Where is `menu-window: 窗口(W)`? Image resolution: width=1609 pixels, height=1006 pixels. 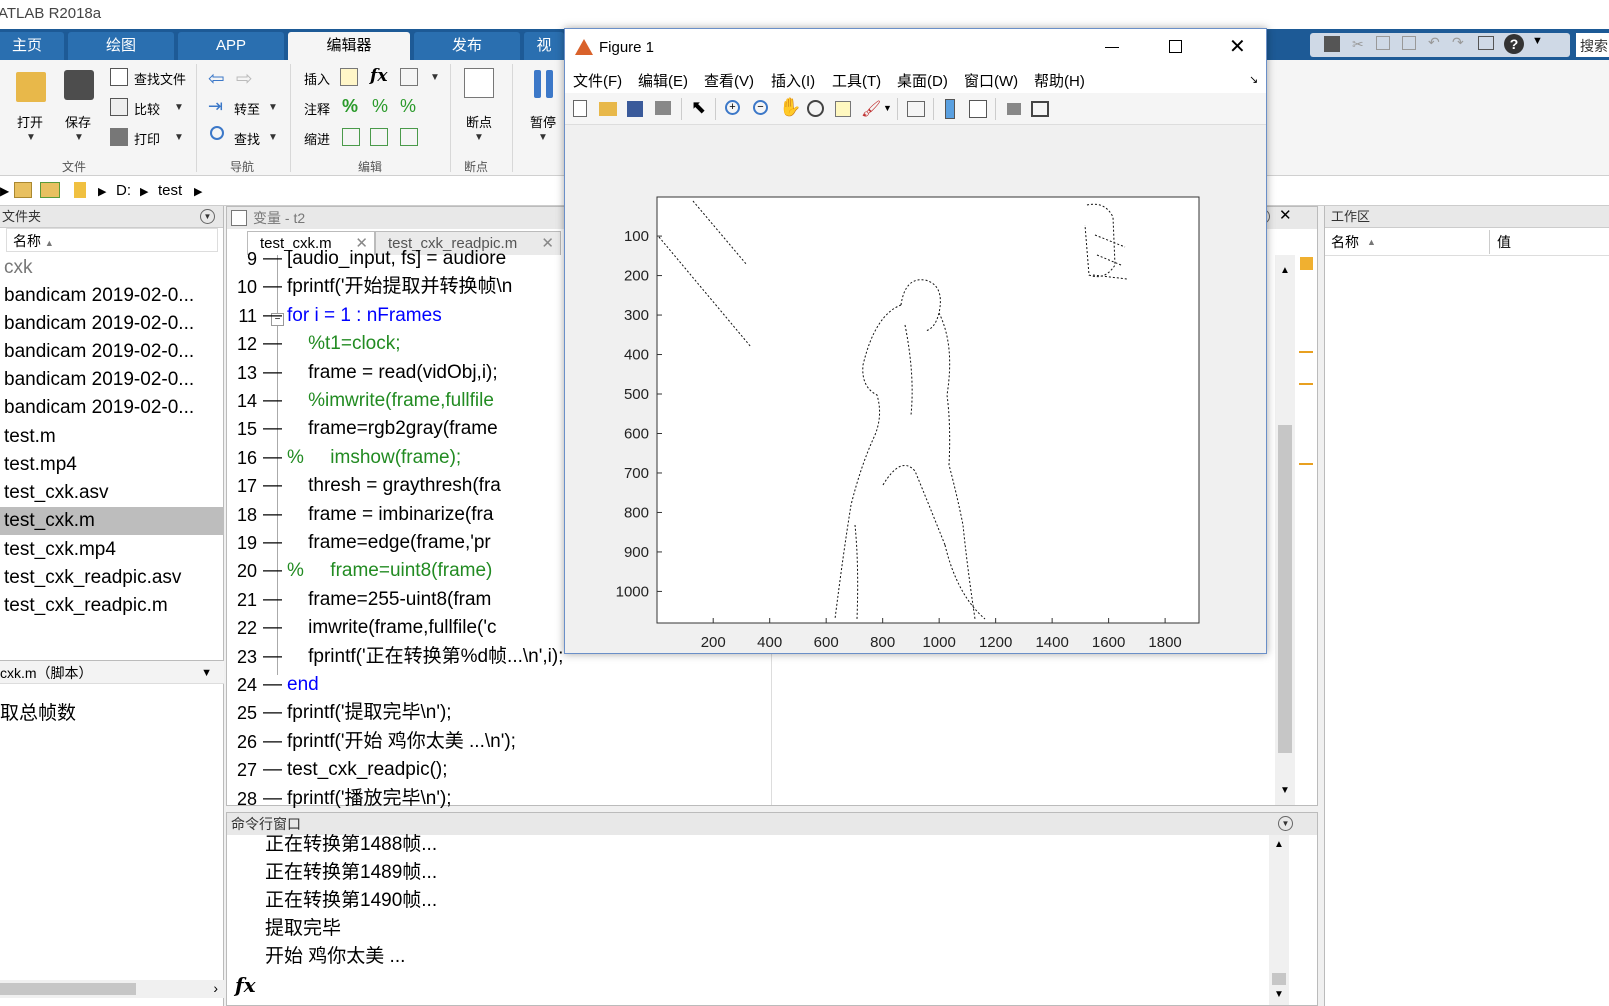 menu-window: 窗口(W) is located at coordinates (991, 80).